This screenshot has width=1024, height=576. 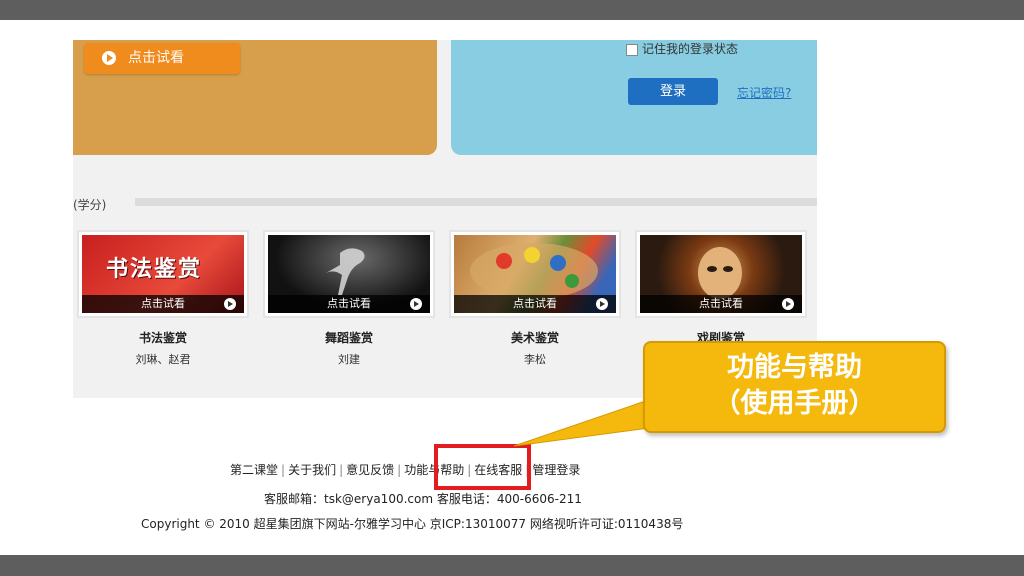 I want to click on help-link-highlight, so click(x=482, y=467).